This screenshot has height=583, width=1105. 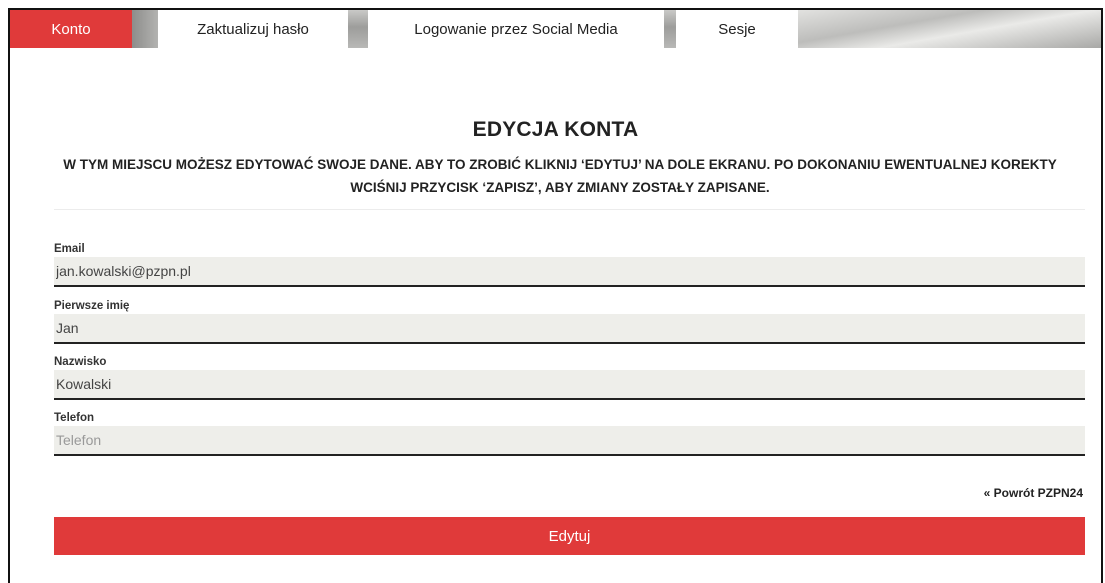 What do you see at coordinates (569, 536) in the screenshot?
I see `edit-button: Edytuj` at bounding box center [569, 536].